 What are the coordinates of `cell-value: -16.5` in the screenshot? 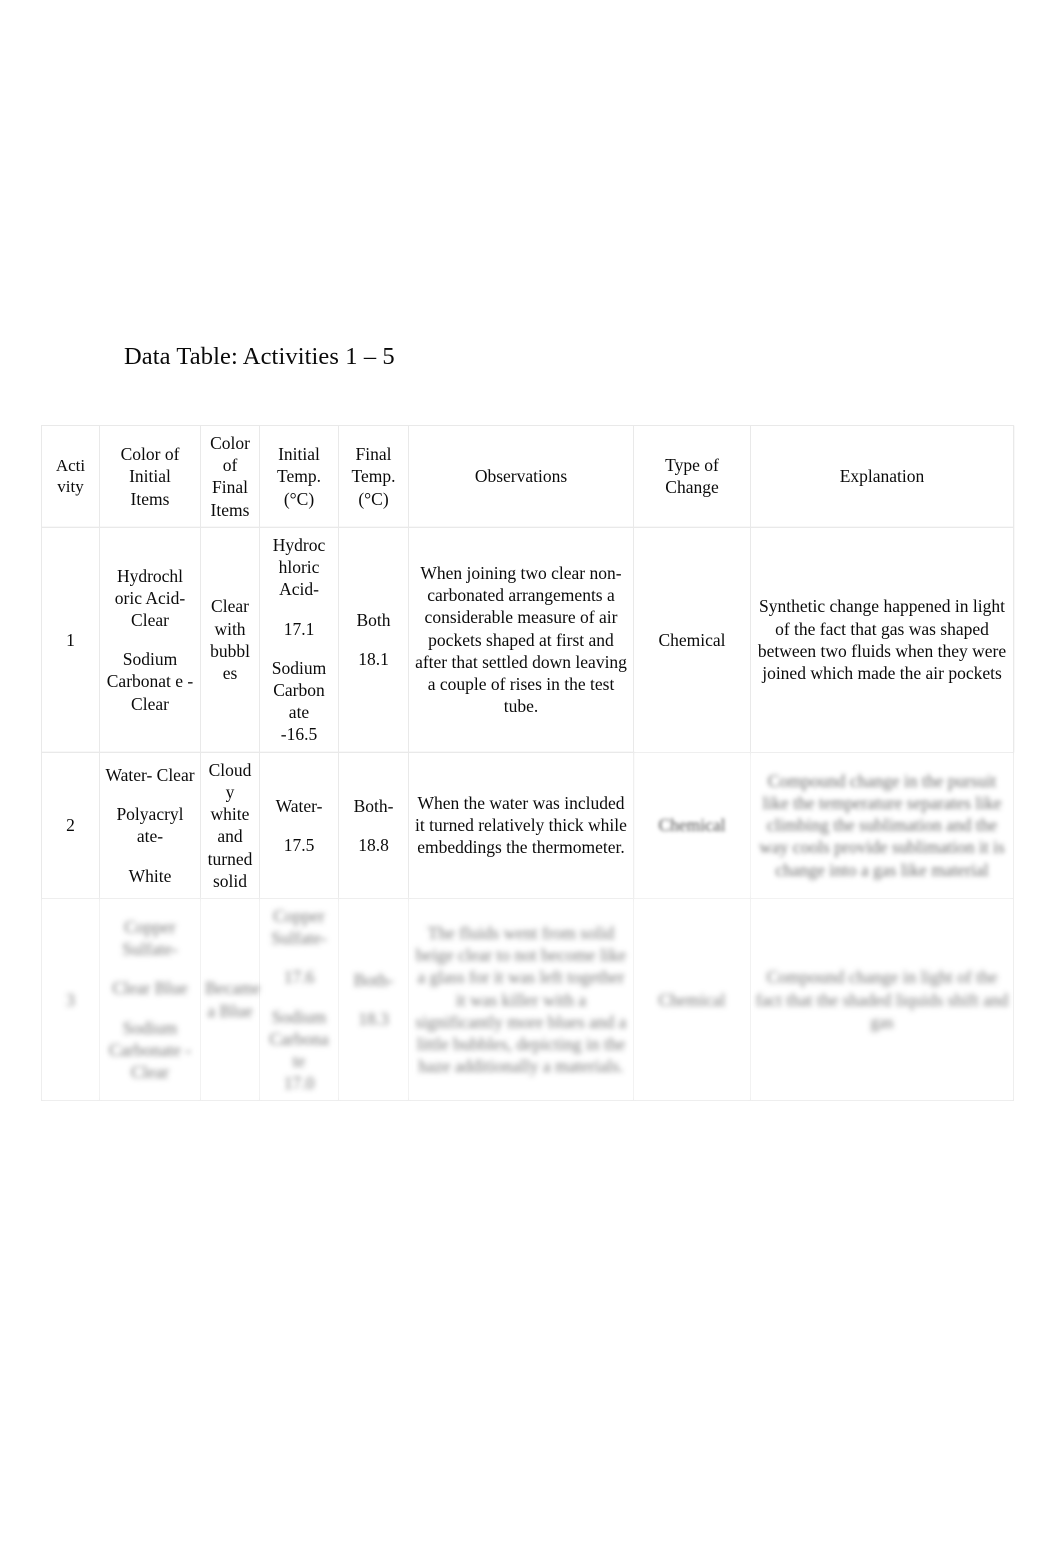 It's located at (299, 734).